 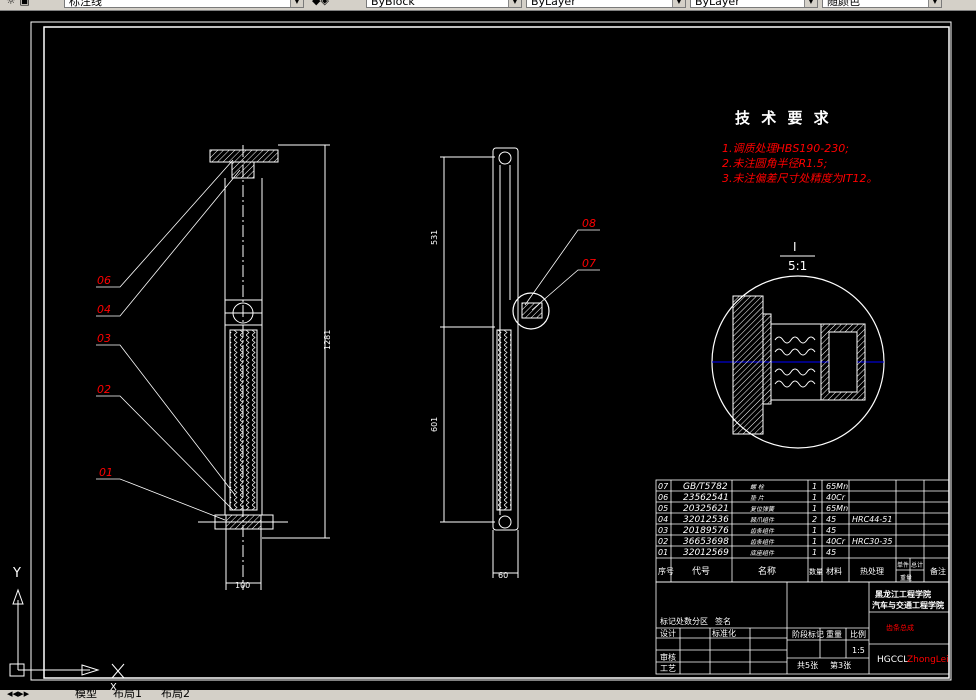 What do you see at coordinates (706, 498) in the screenshot?
I see `bom-cell-code: 23562541` at bounding box center [706, 498].